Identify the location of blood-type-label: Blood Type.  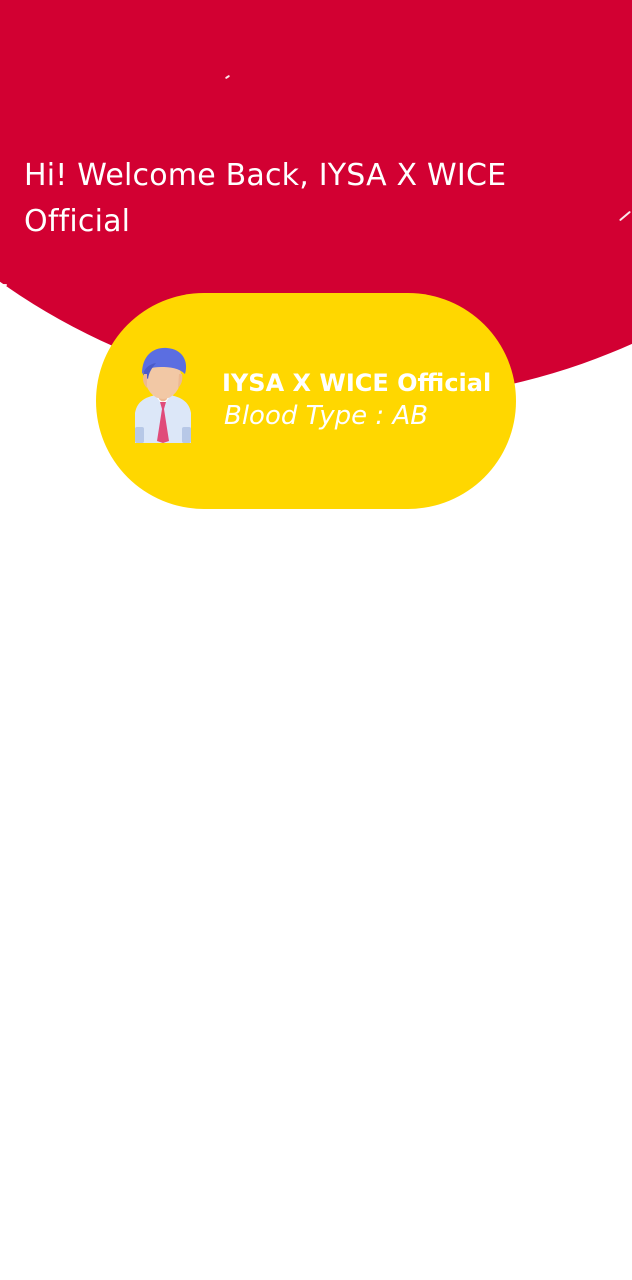
(296, 416).